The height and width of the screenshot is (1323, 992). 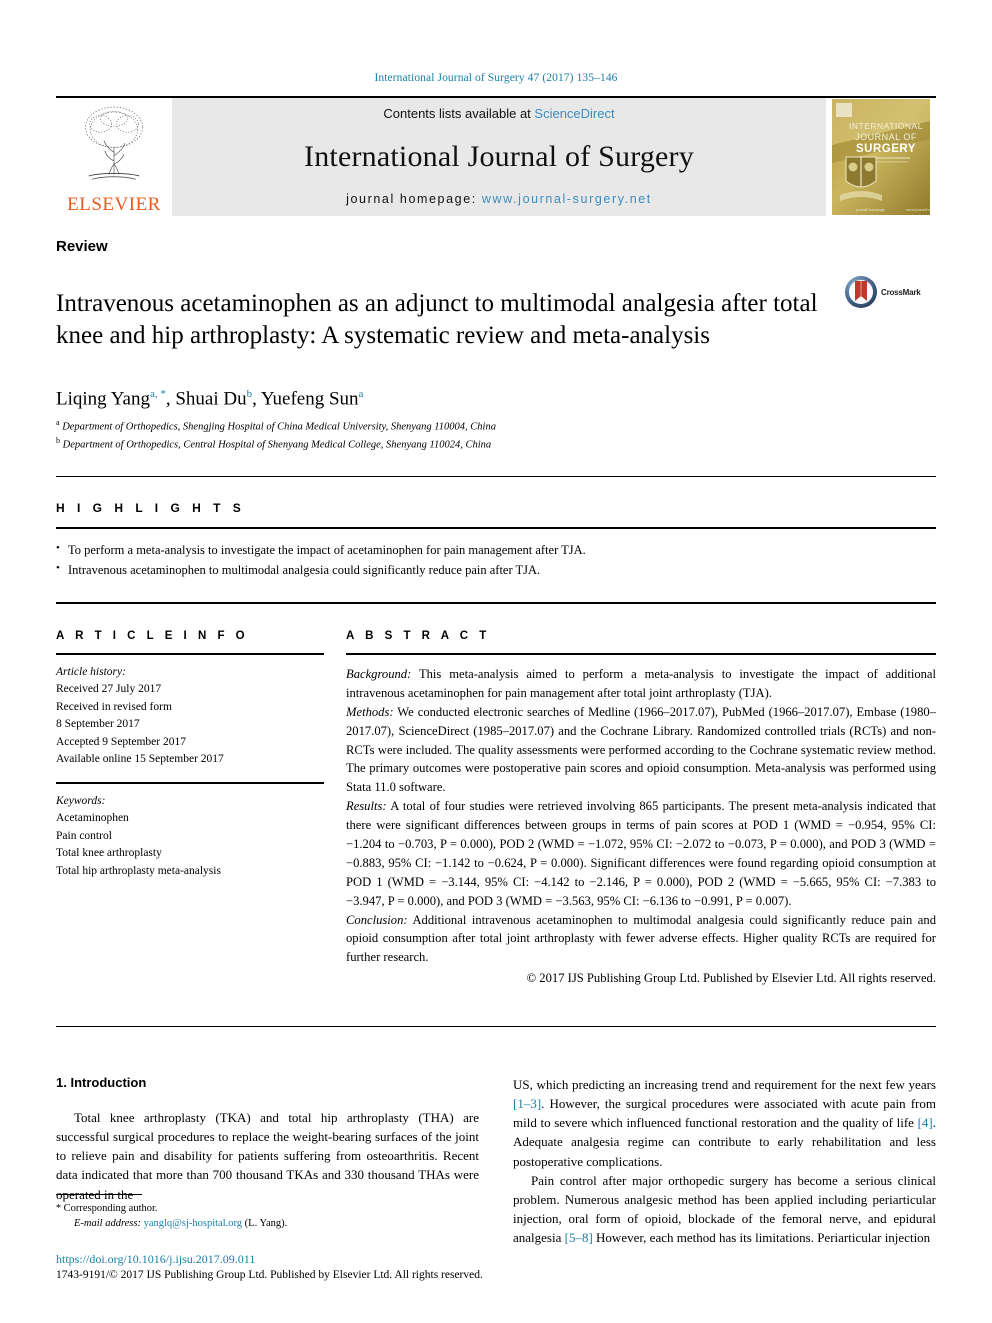 What do you see at coordinates (418, 636) in the screenshot?
I see `abstract-heading: A B S T R A C T` at bounding box center [418, 636].